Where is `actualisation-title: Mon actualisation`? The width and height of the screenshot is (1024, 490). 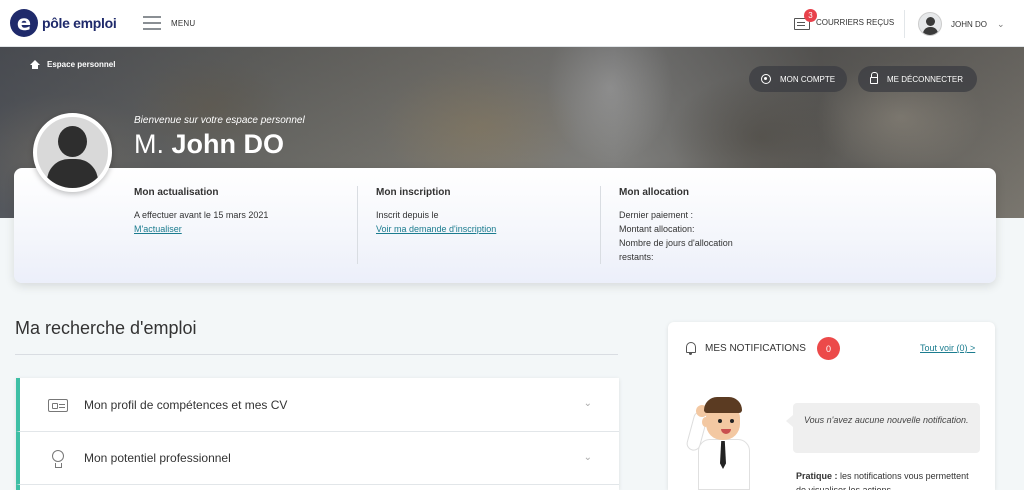 actualisation-title: Mon actualisation is located at coordinates (176, 192).